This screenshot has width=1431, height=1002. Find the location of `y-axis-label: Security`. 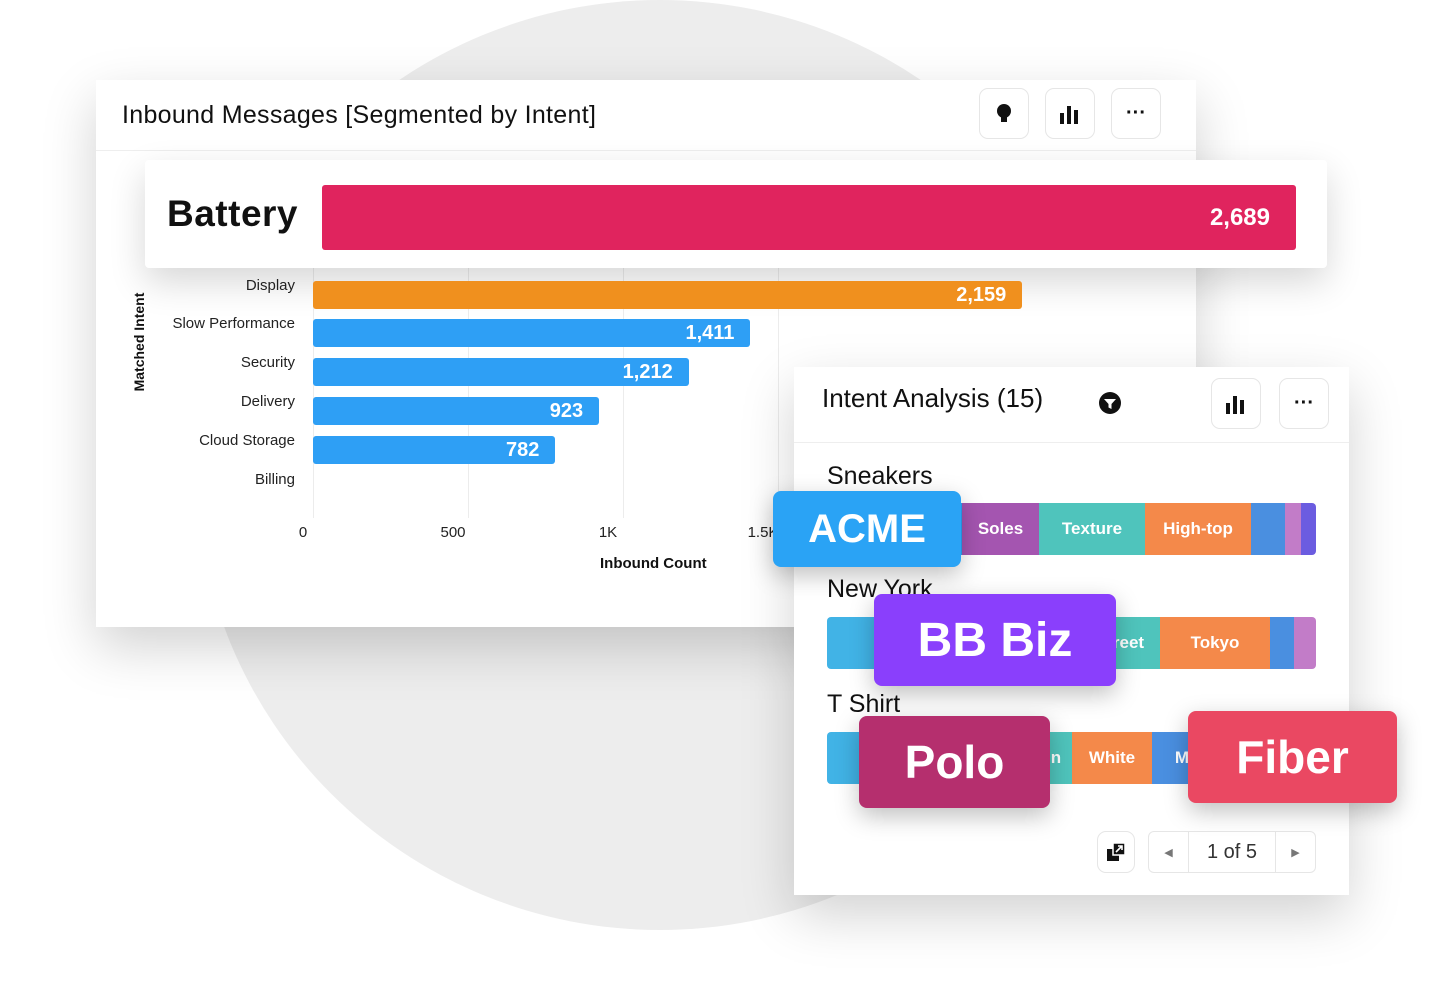

y-axis-label: Security is located at coordinates (267, 362).